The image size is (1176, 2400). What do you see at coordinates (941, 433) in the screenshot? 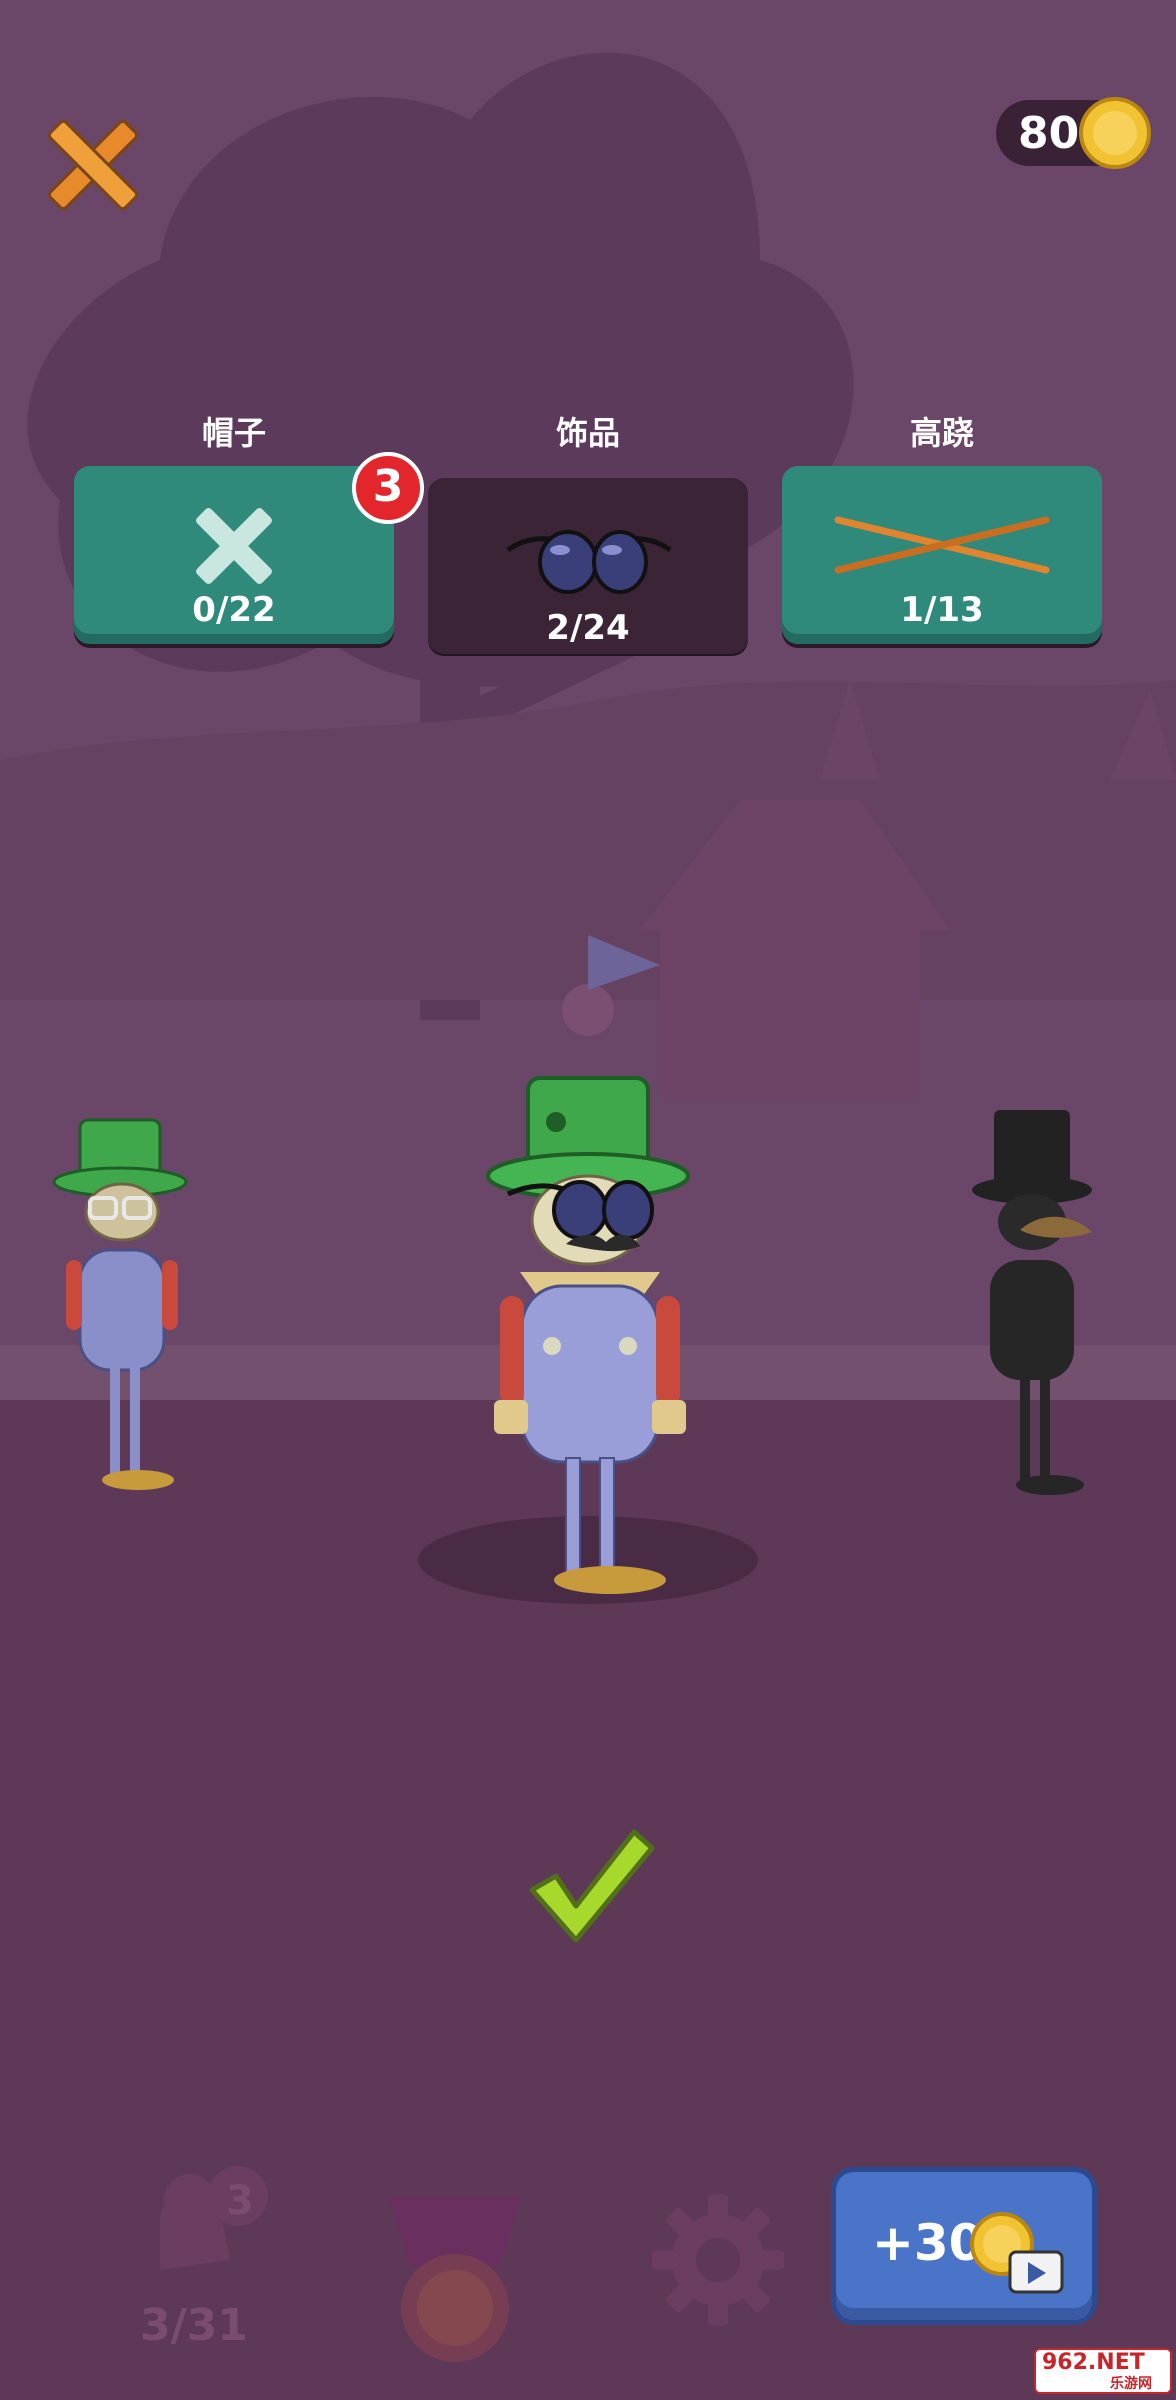
I see `category-label-stilts: 高跷` at bounding box center [941, 433].